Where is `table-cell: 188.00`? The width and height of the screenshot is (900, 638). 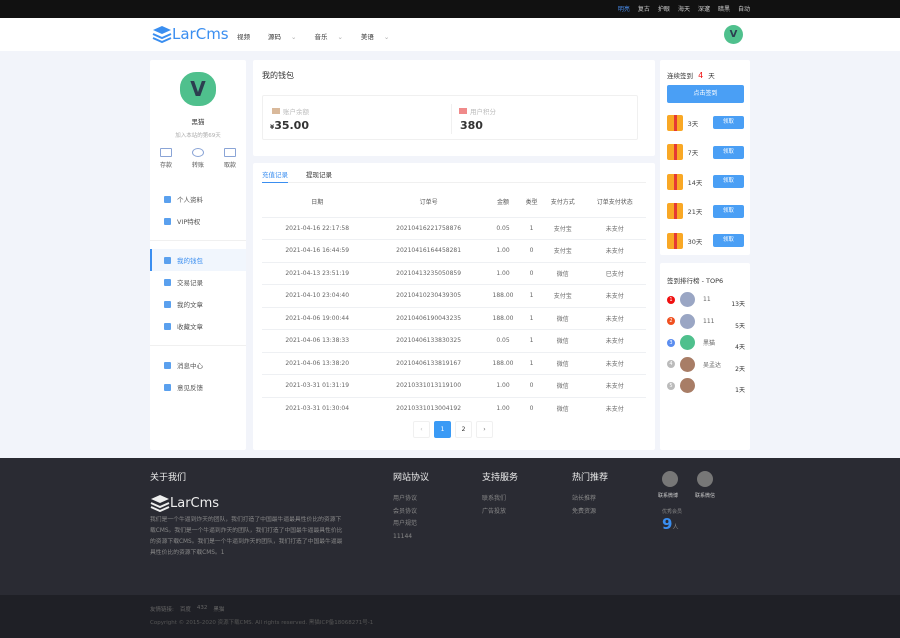 table-cell: 188.00 is located at coordinates (503, 318).